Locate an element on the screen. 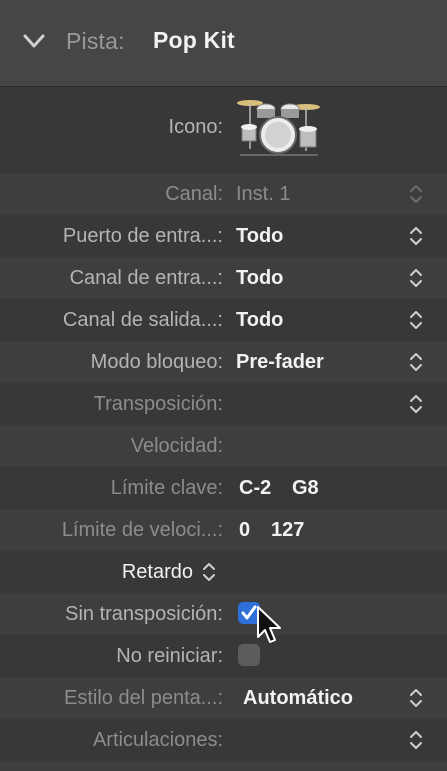  input-port-value: Todo is located at coordinates (259, 236).